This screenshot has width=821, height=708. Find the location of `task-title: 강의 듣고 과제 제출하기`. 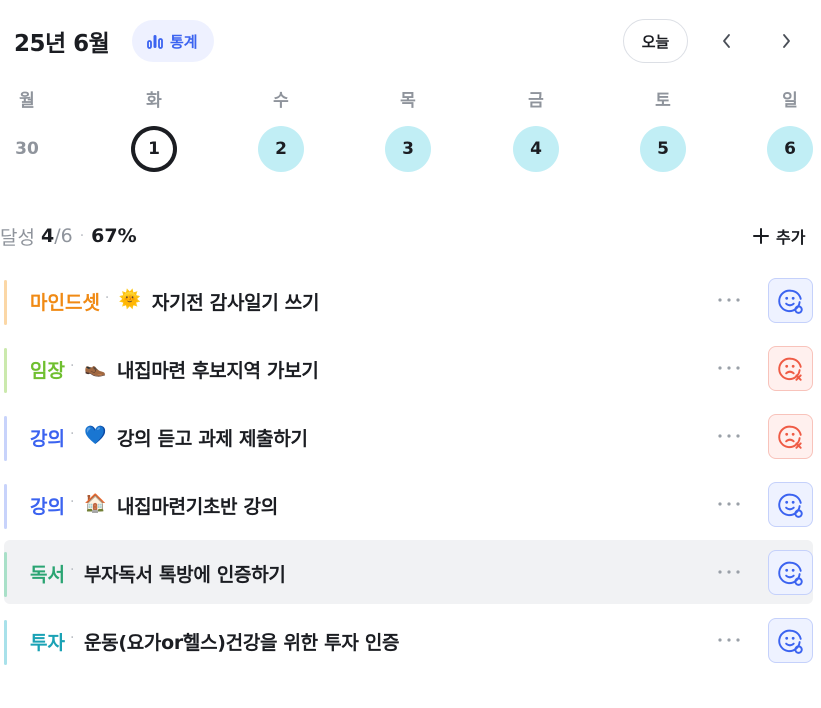

task-title: 강의 듣고 과제 제출하기 is located at coordinates (212, 439).